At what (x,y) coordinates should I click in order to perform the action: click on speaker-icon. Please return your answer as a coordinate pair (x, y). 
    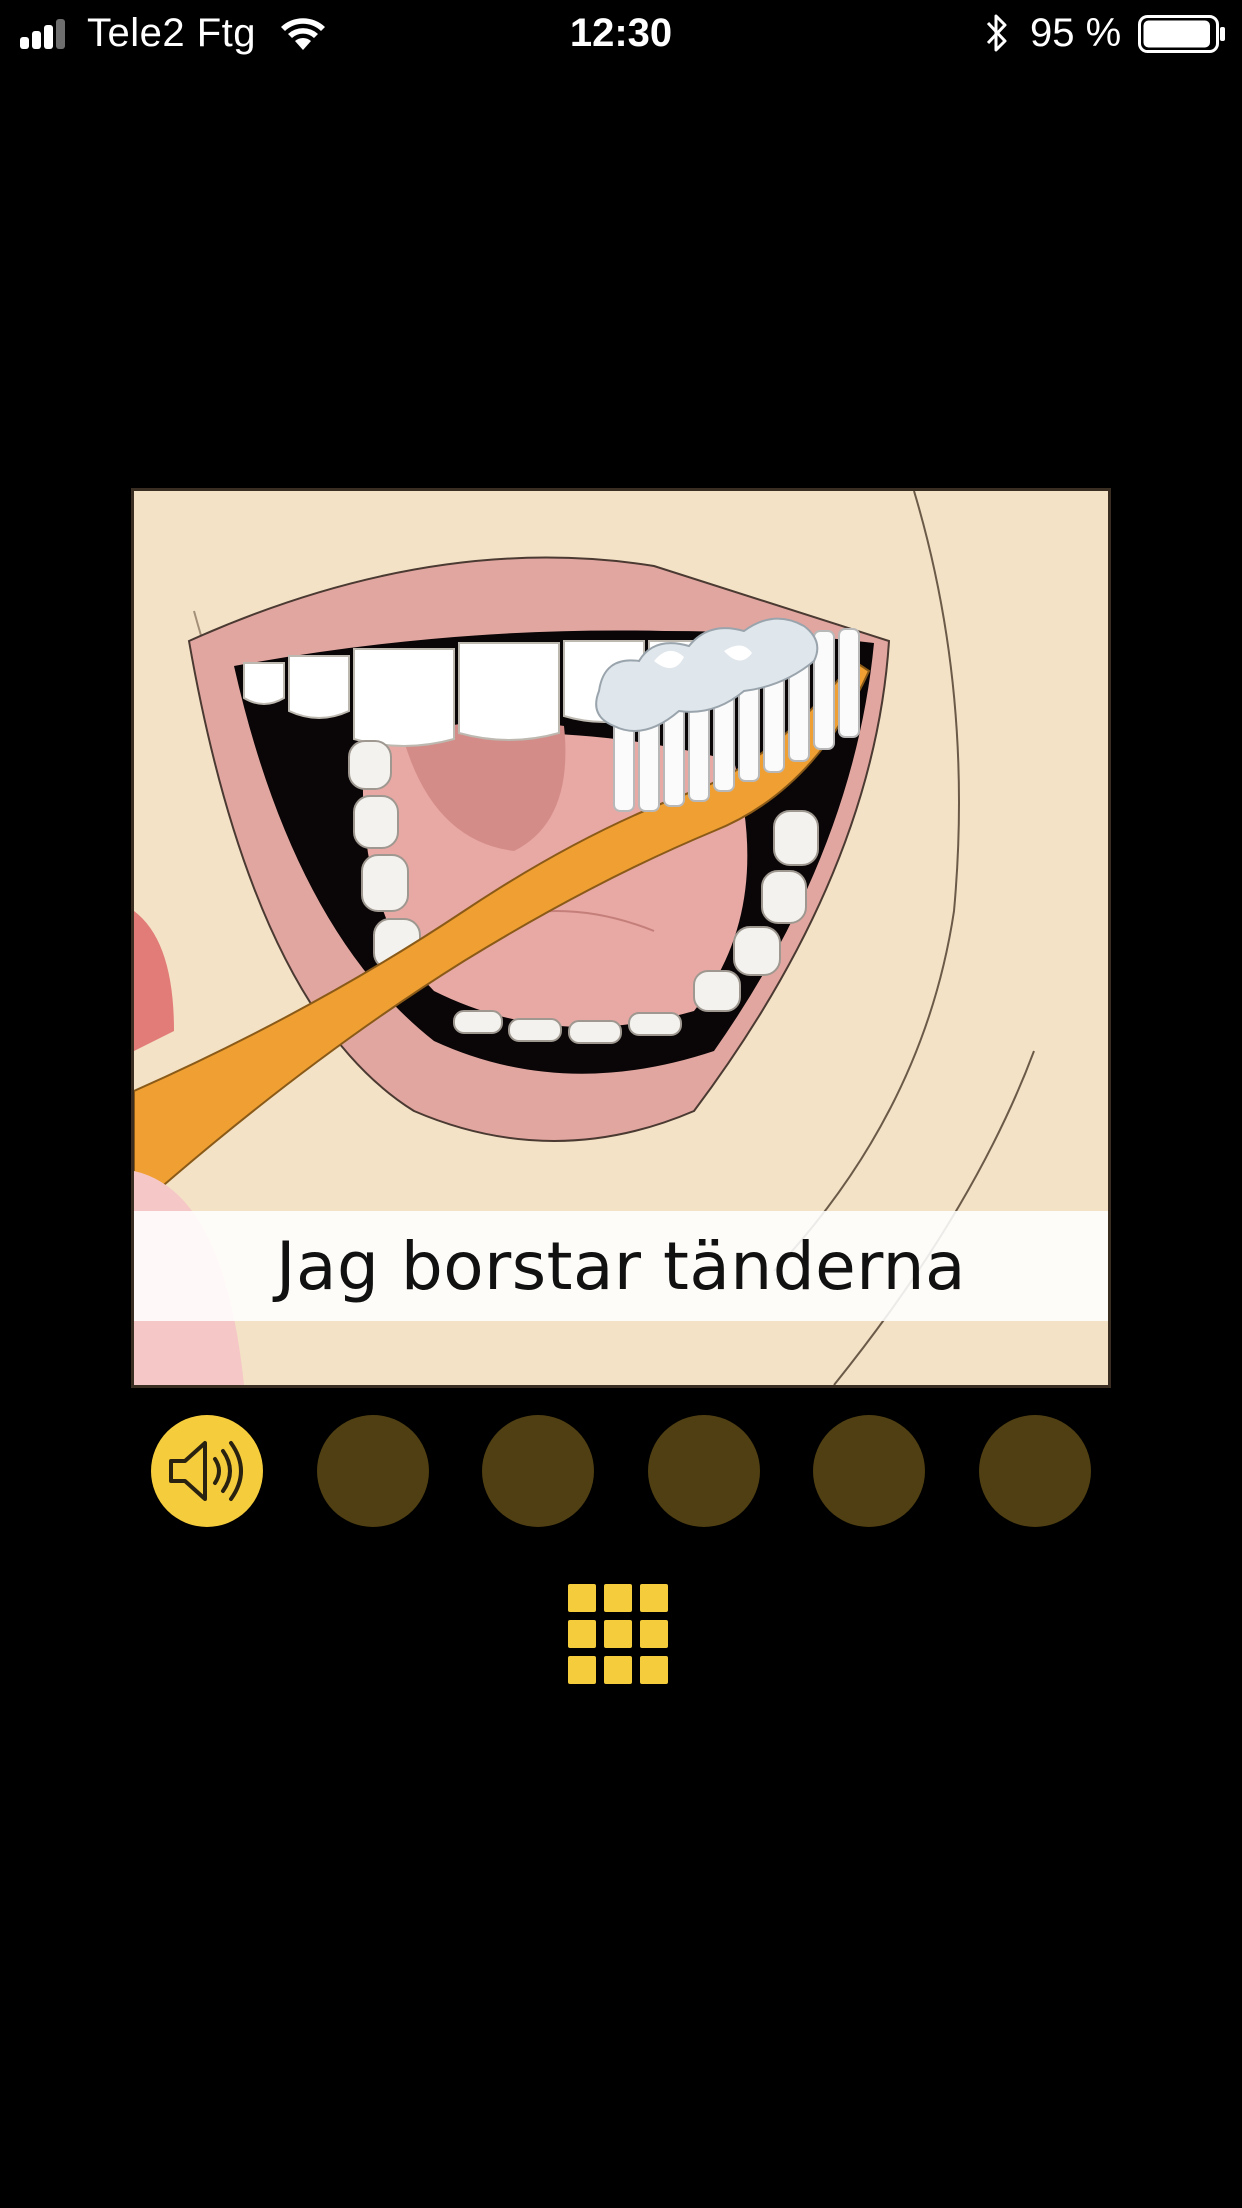
    Looking at the image, I should click on (206, 1471).